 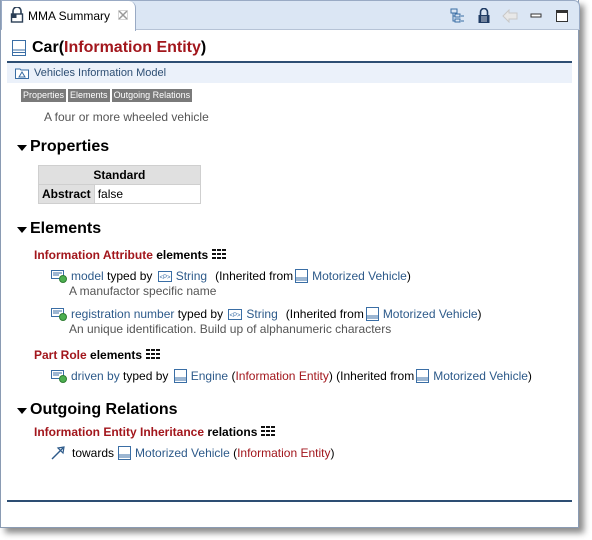 I want to click on tab-mma-summary: MMA Summary, so click(x=69, y=16).